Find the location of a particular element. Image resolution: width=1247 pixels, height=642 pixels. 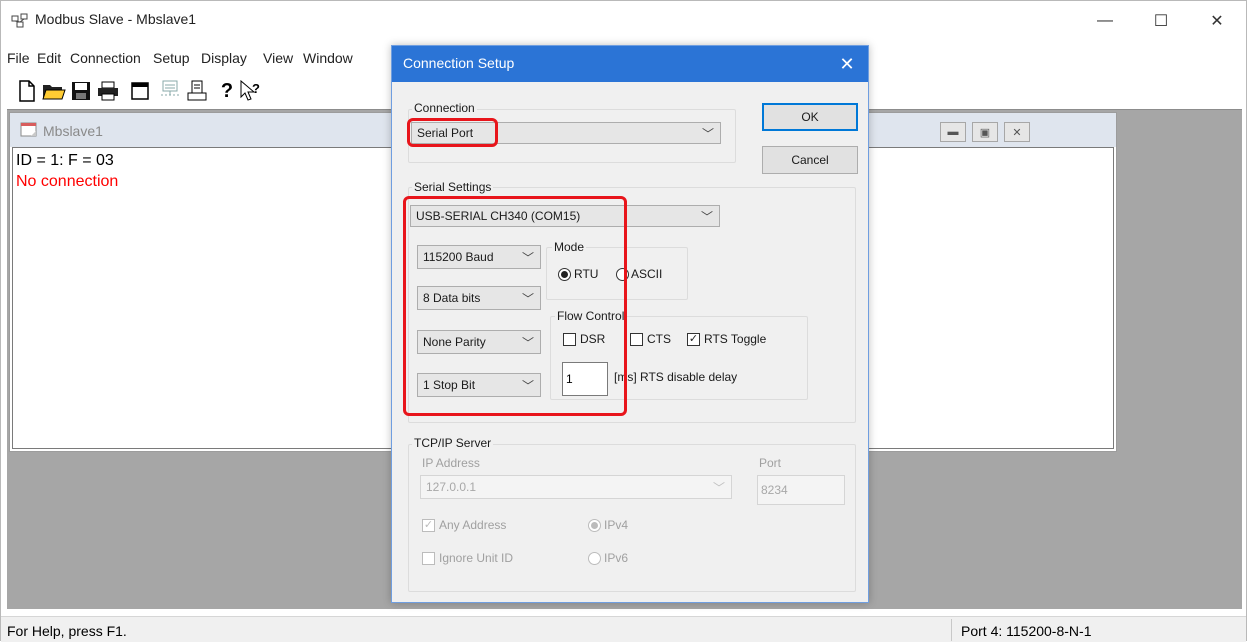

connection-status: No connection is located at coordinates (67, 181).